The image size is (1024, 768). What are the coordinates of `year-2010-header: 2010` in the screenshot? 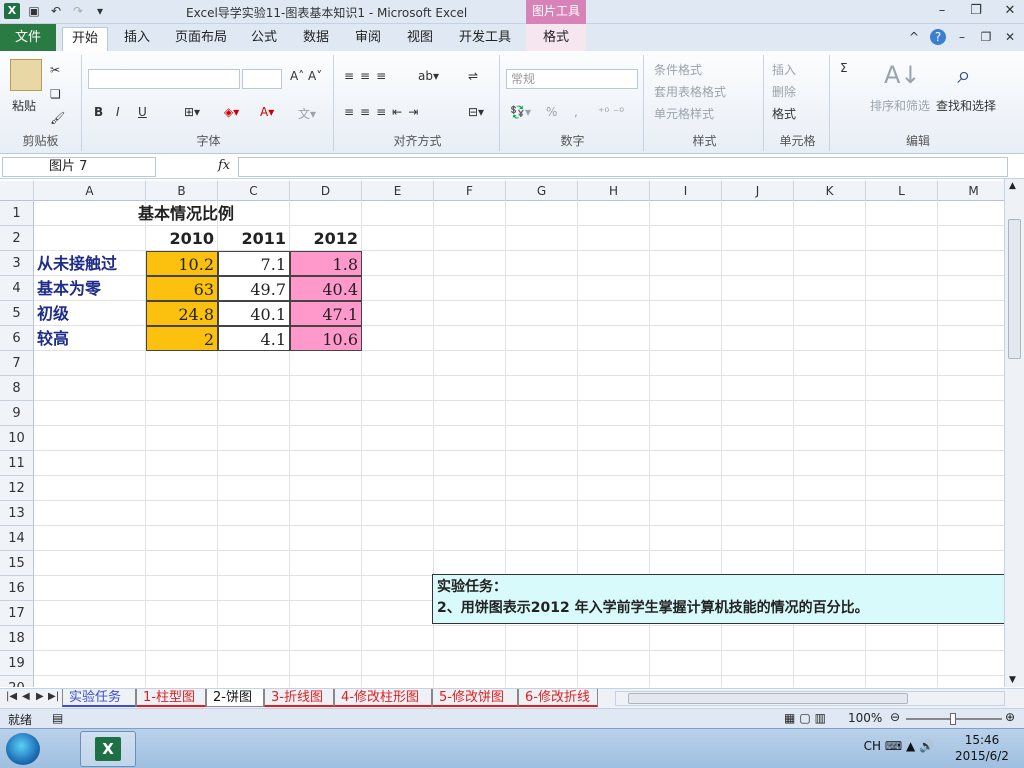 It's located at (182, 238).